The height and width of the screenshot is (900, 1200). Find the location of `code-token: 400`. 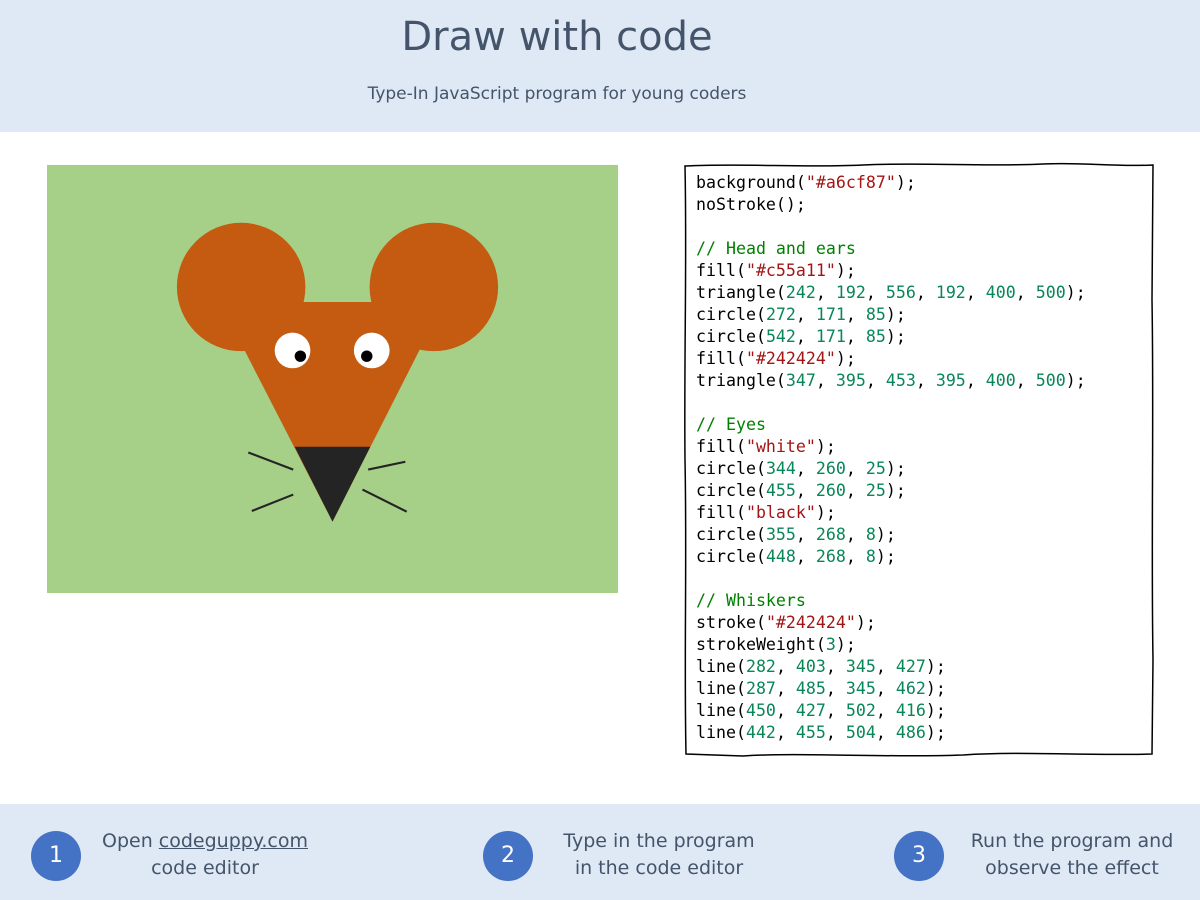

code-token: 400 is located at coordinates (1000, 380).